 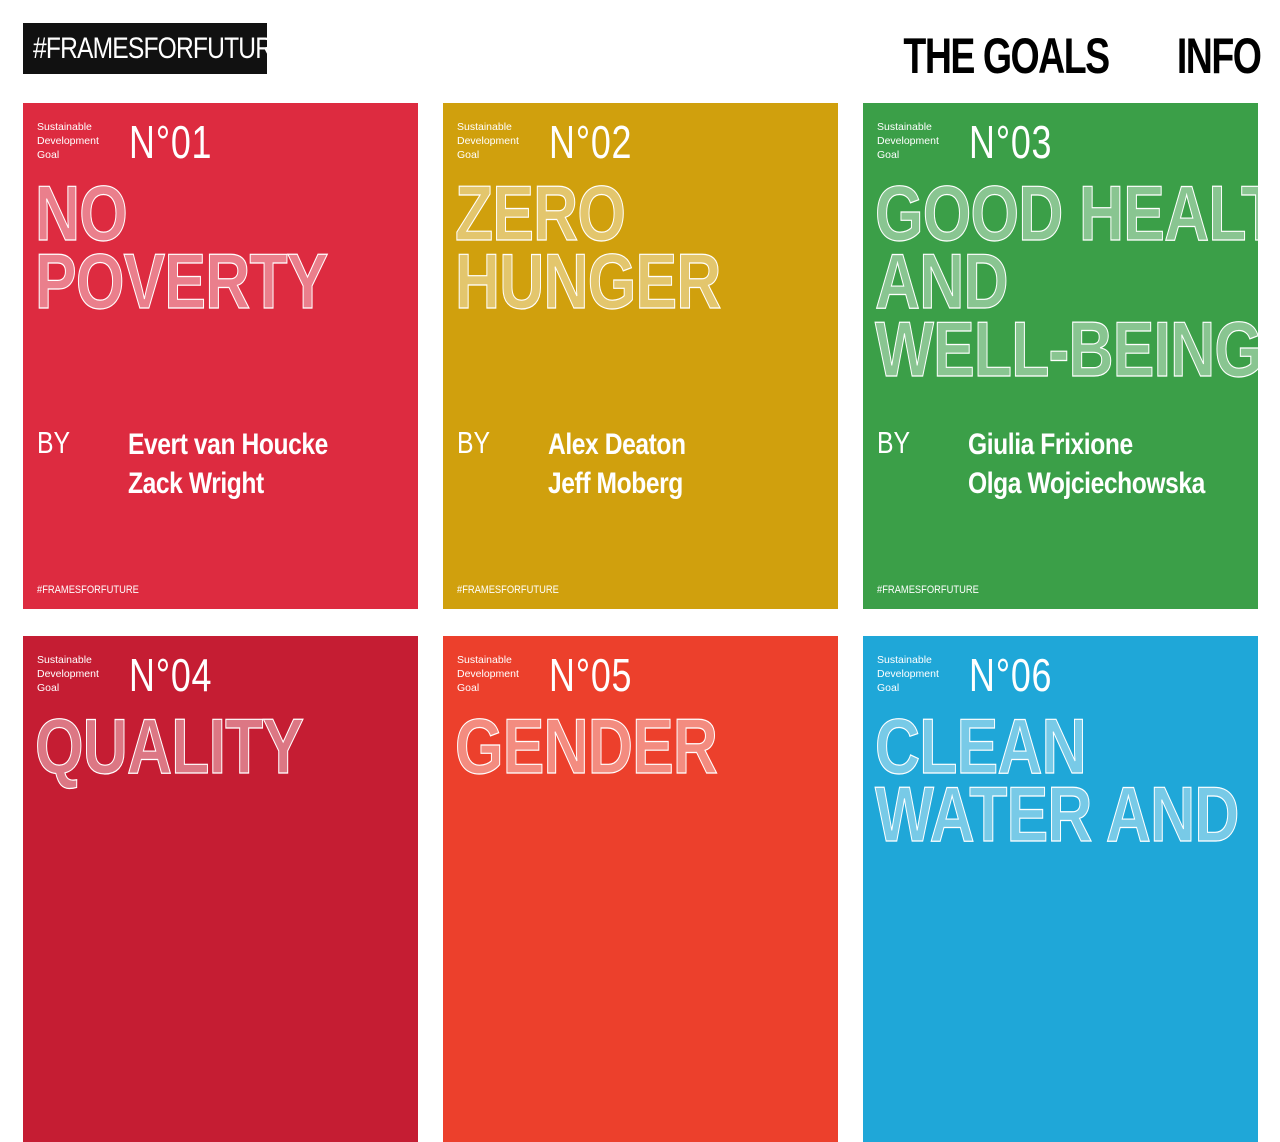 I want to click on goal-number: N°04, so click(x=171, y=675).